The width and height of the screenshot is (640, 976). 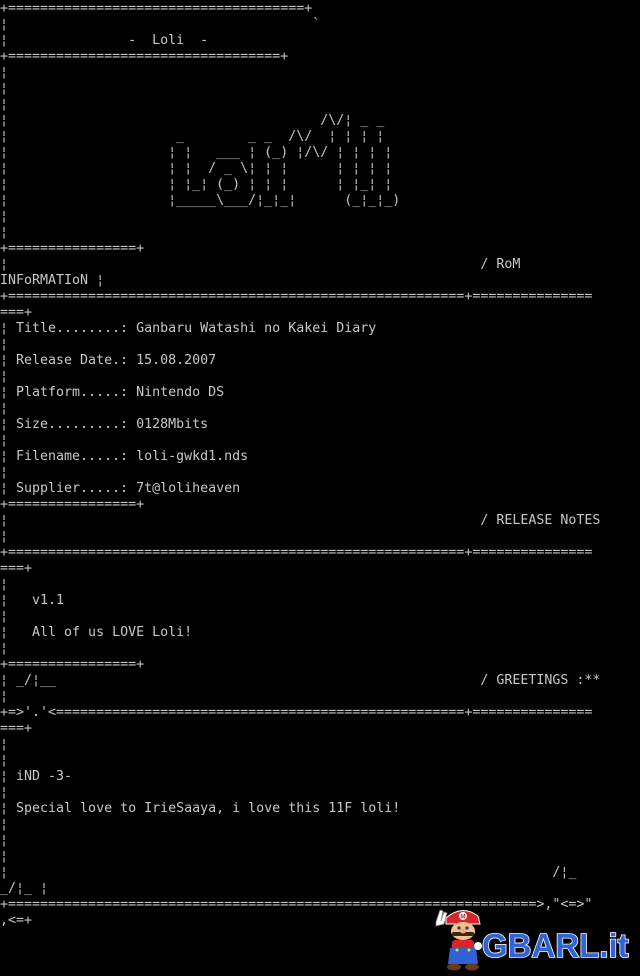 I want to click on nfo-line: ¦ / RoM, so click(x=260, y=264).